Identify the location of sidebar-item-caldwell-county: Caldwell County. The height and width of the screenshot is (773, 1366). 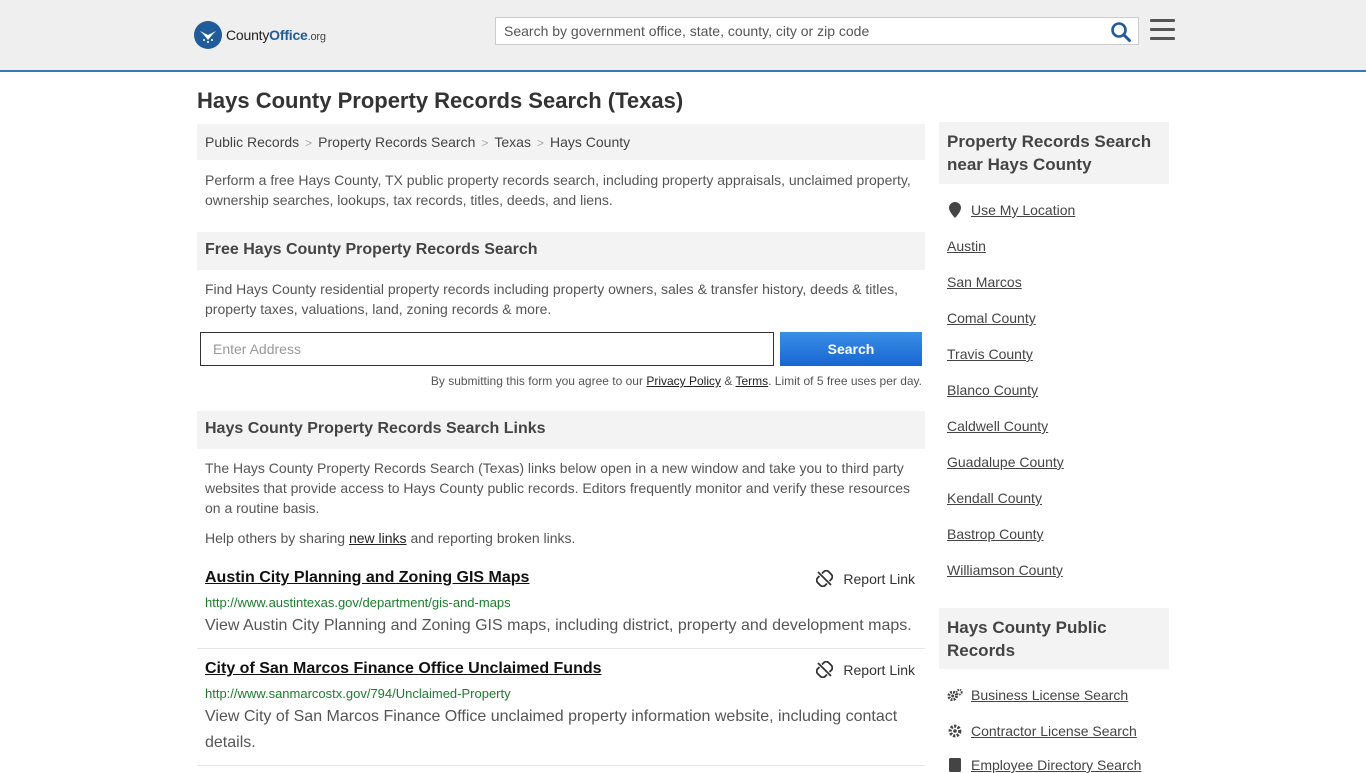
(997, 426).